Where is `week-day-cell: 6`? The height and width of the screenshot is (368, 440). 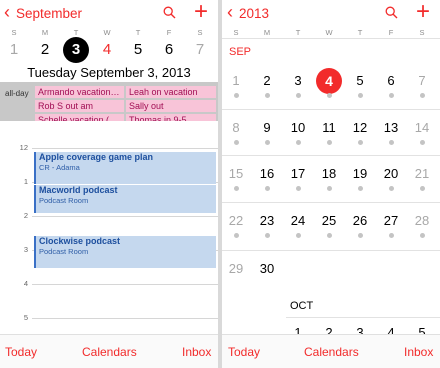 week-day-cell: 6 is located at coordinates (169, 50).